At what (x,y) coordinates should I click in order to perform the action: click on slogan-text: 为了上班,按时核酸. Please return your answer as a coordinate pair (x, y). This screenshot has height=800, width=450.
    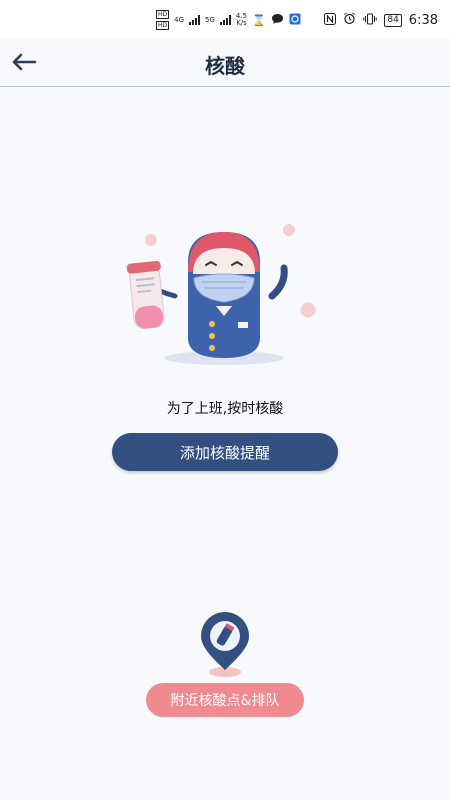
    Looking at the image, I should click on (225, 409).